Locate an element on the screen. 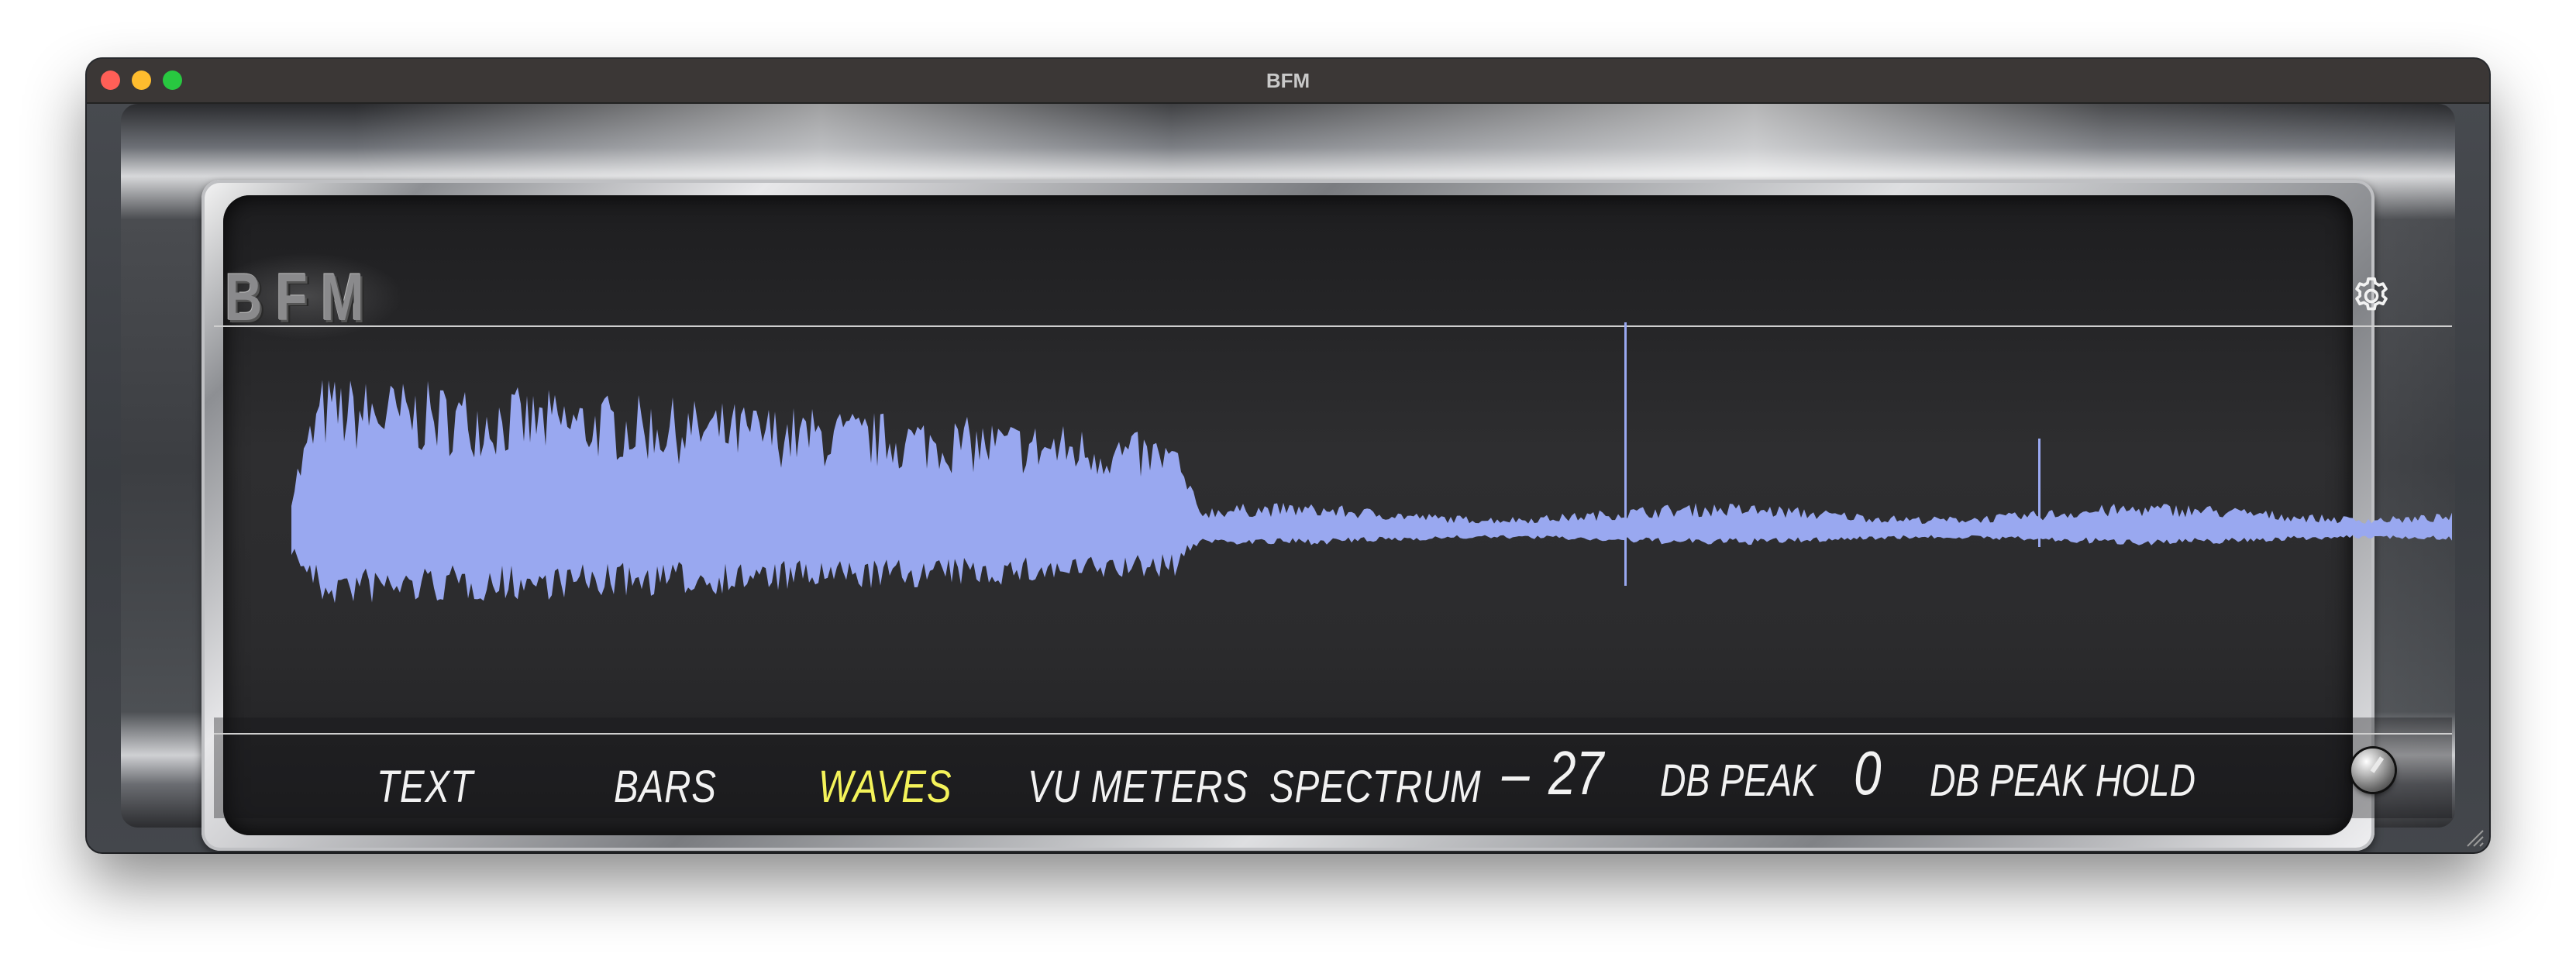  title-bar: BFM is located at coordinates (1288, 81).